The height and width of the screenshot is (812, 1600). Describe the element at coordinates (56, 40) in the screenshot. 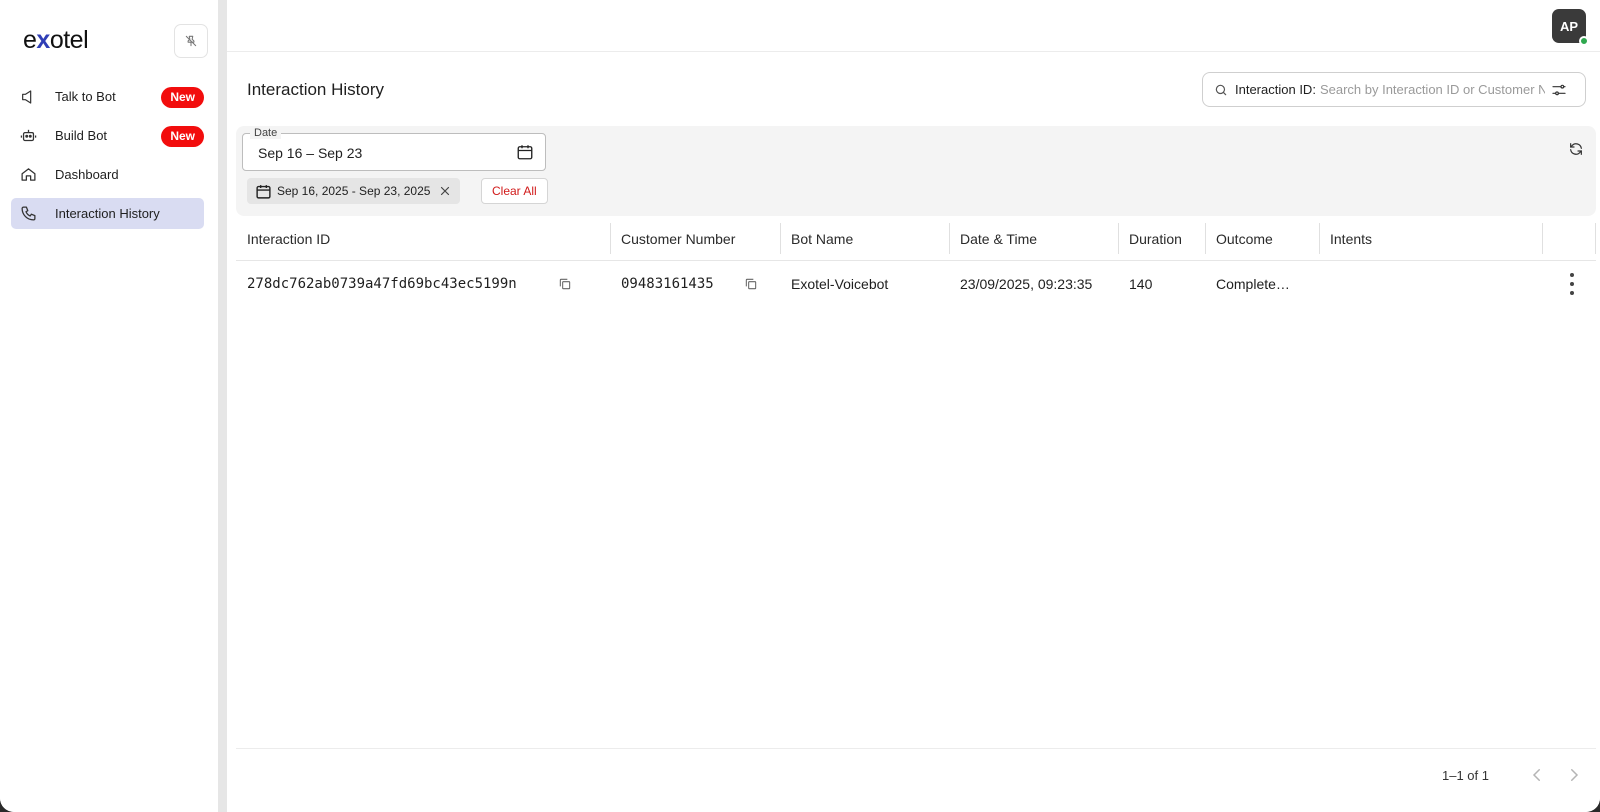

I see `exotel-logo: exotel` at that location.